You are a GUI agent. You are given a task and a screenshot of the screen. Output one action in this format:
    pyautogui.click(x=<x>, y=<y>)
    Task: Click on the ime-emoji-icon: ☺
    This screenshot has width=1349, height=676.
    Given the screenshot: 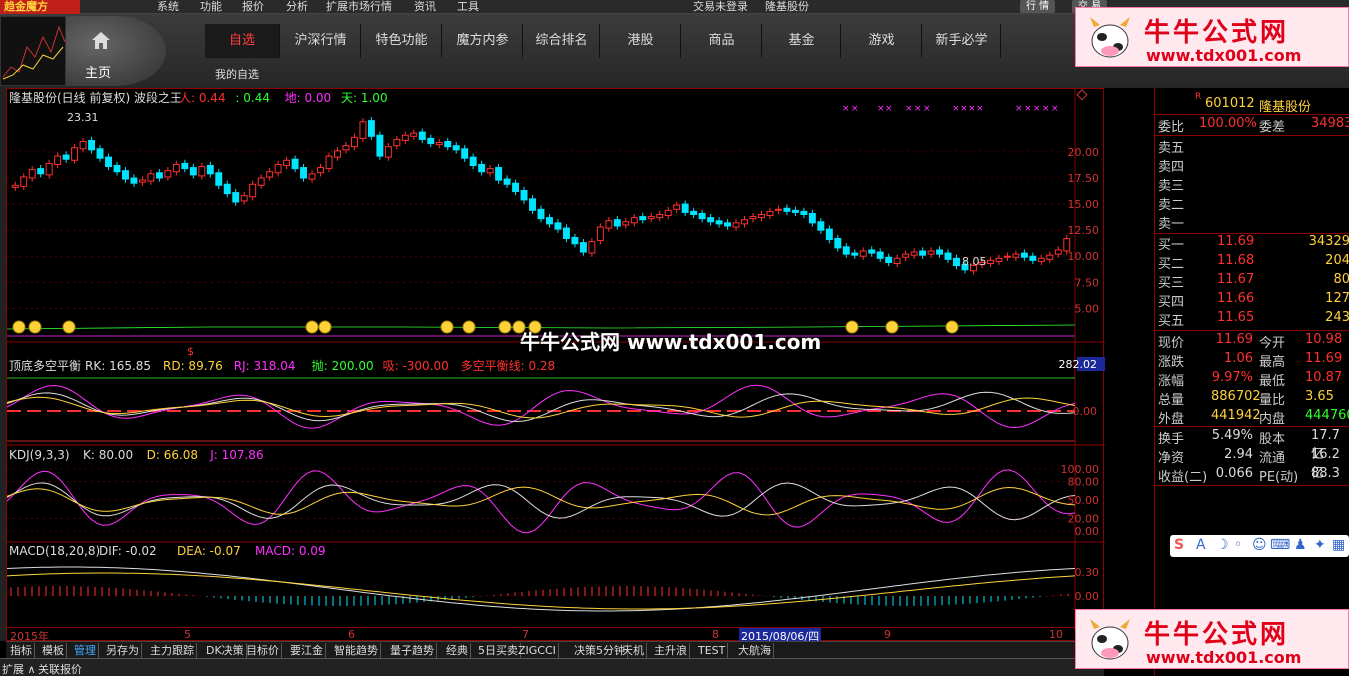 What is the action you would take?
    pyautogui.click(x=1259, y=545)
    